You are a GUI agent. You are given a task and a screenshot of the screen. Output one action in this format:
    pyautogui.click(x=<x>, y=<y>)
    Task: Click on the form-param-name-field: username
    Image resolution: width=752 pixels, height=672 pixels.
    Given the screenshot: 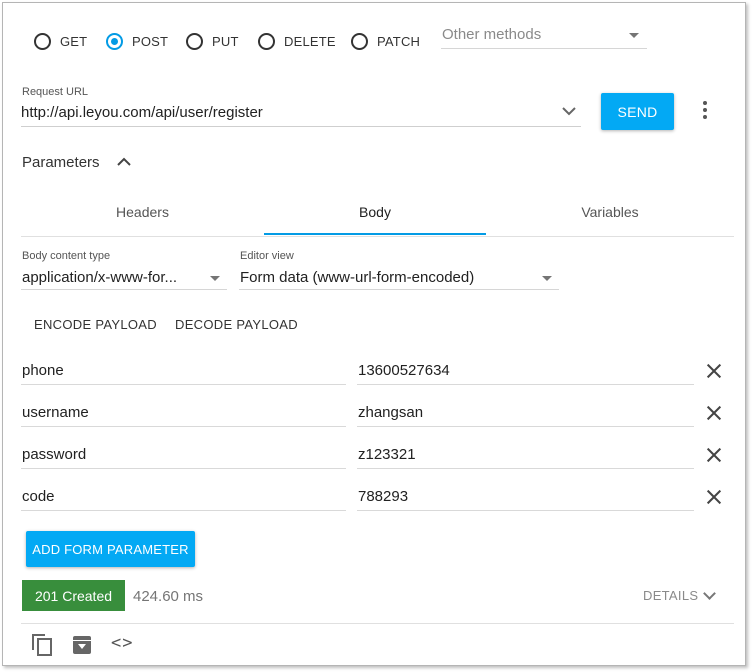 What is the action you would take?
    pyautogui.click(x=183, y=412)
    